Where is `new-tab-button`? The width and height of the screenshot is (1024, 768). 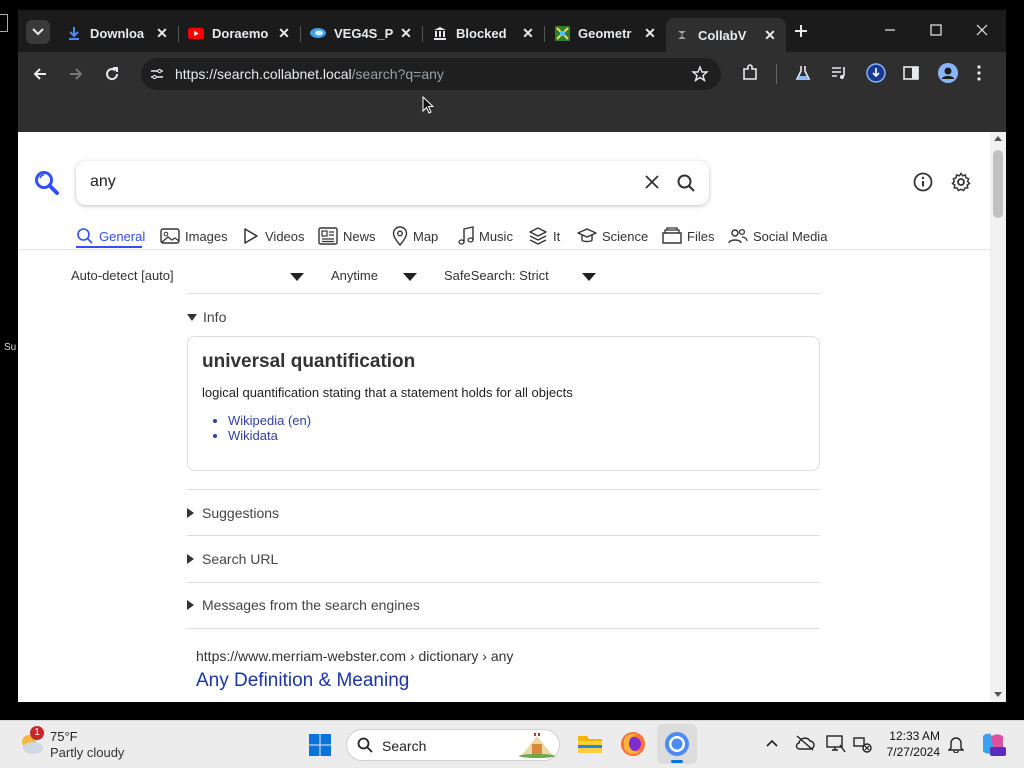
new-tab-button is located at coordinates (801, 31).